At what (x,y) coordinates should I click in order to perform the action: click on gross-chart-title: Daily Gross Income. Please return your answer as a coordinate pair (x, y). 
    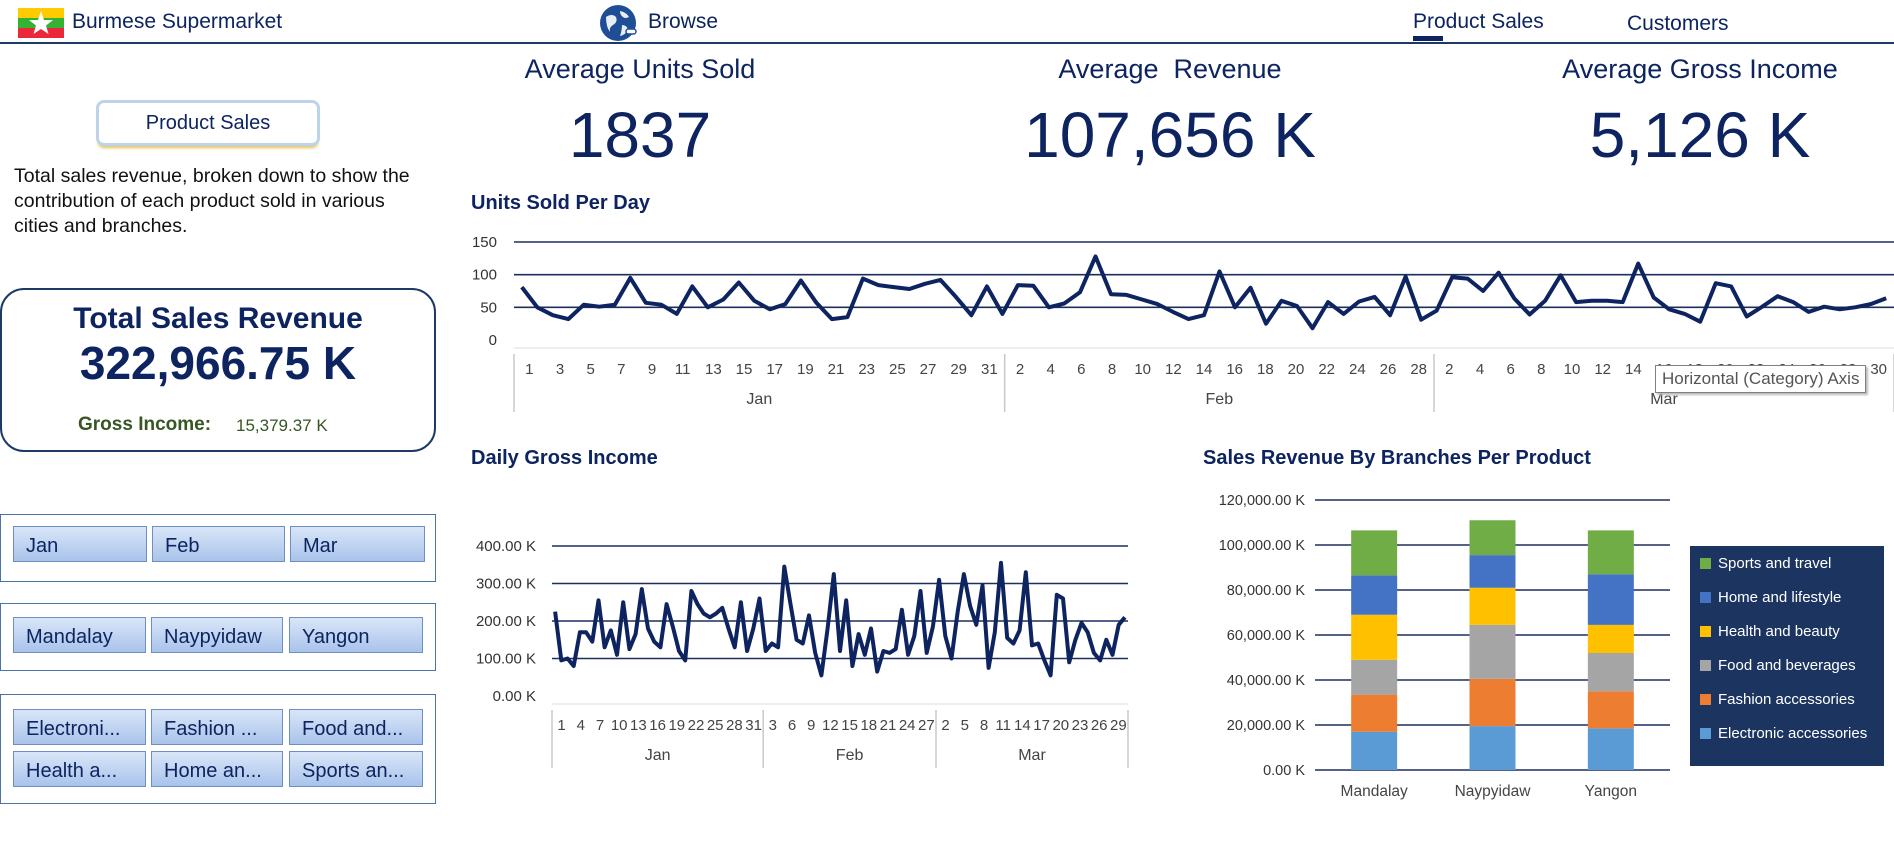
    Looking at the image, I should click on (564, 458).